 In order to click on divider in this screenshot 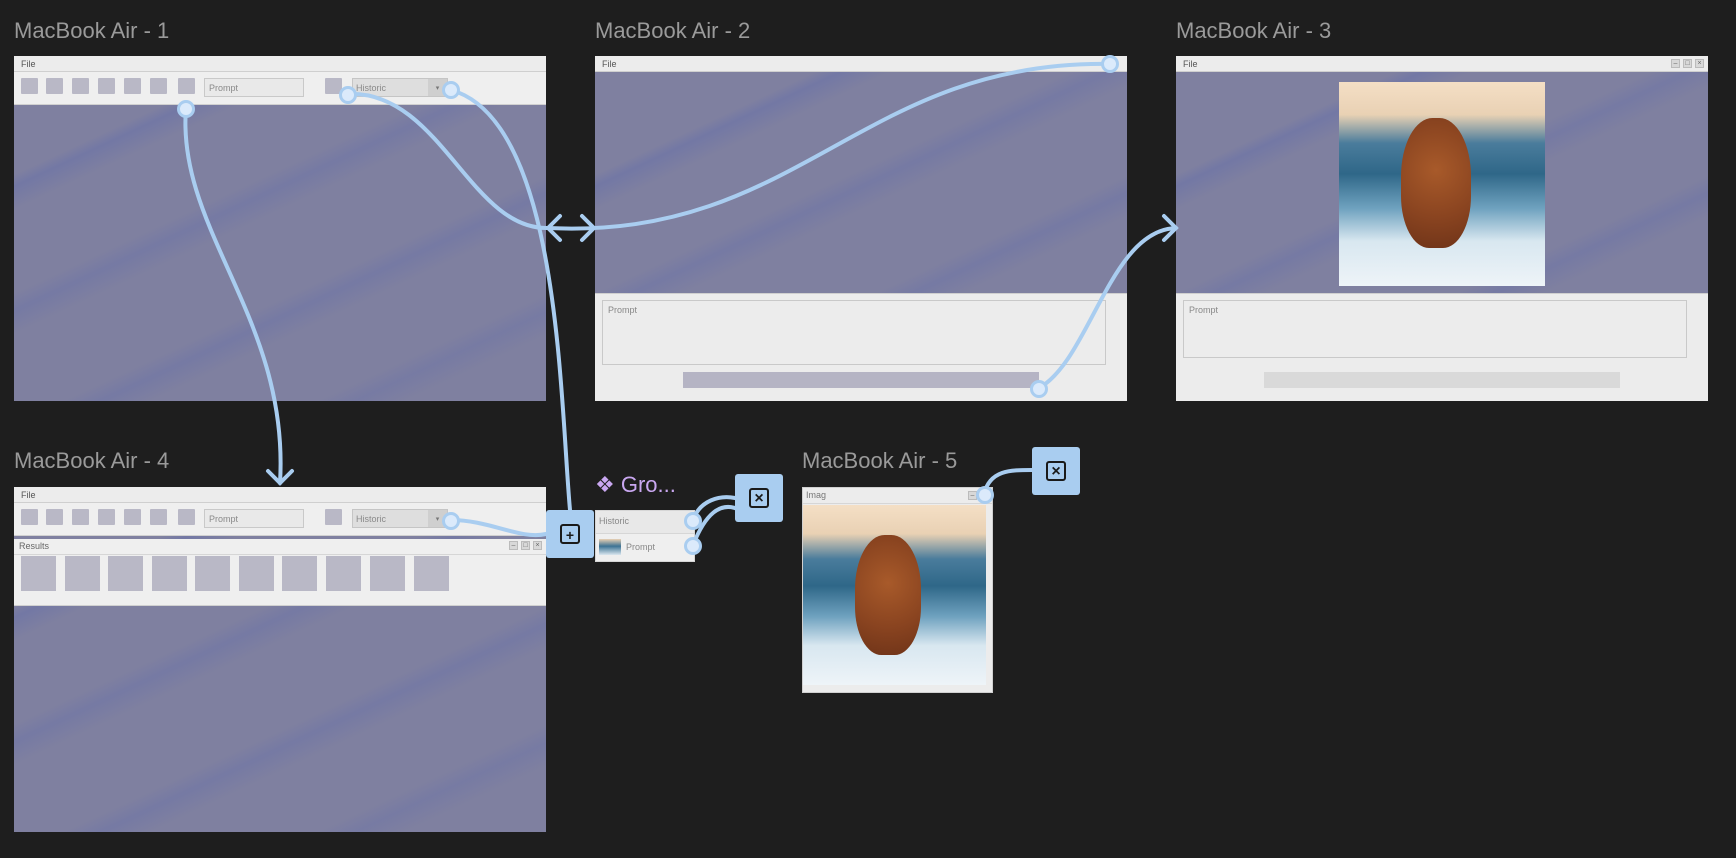, I will do `click(280, 554)`.